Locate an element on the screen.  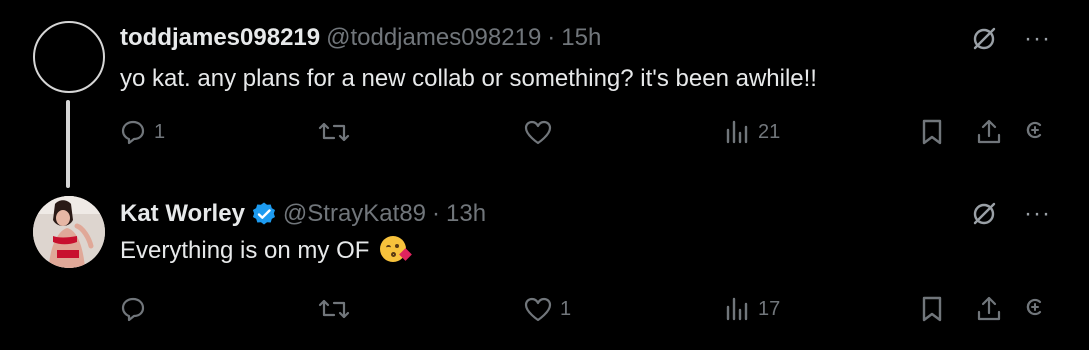
tweet-actions: 1 17 is located at coordinates (584, 311).